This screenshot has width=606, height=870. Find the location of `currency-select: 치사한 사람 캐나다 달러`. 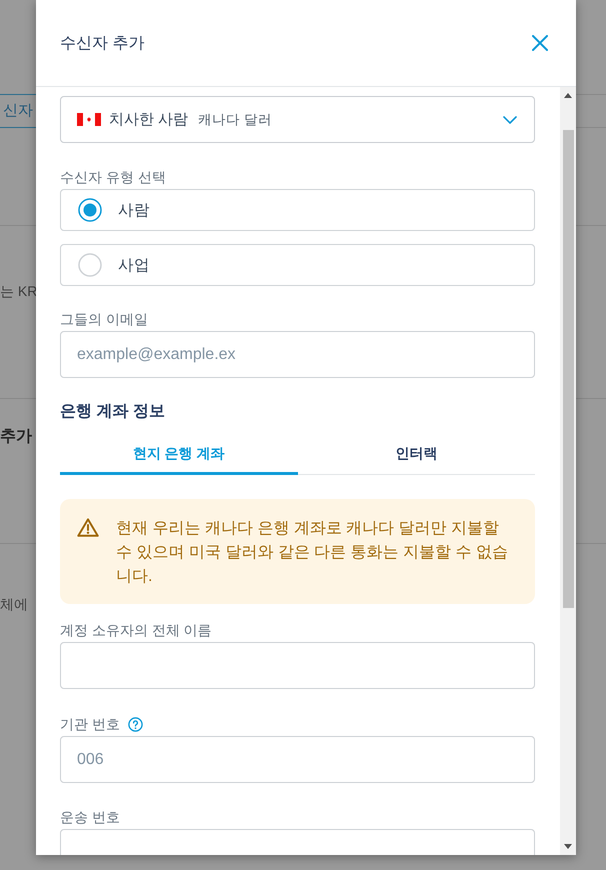

currency-select: 치사한 사람 캐나다 달러 is located at coordinates (297, 119).